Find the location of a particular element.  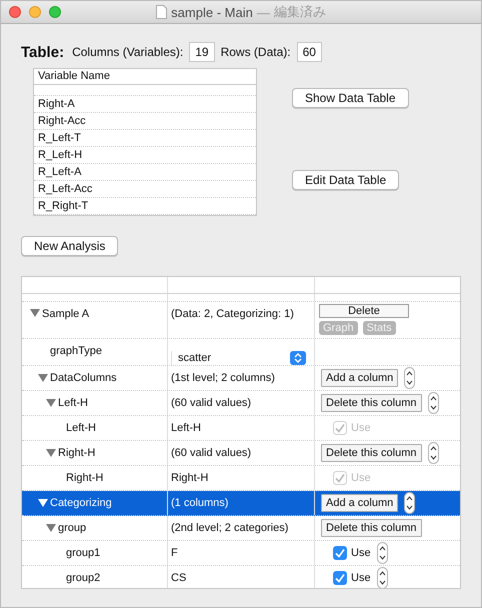

row-name: graphType is located at coordinates (76, 351).